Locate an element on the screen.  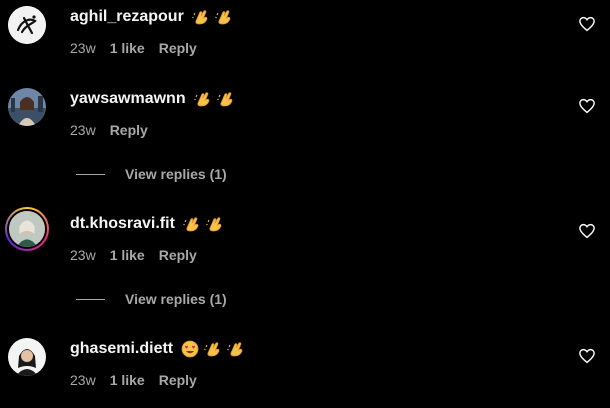
username: dt.khosravi.fit is located at coordinates (122, 224).